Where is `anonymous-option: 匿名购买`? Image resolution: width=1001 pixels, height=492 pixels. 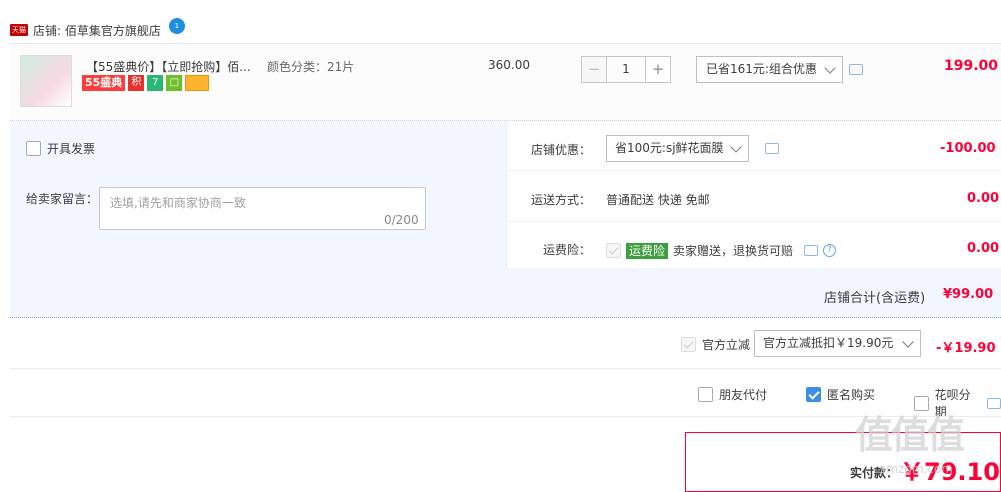 anonymous-option: 匿名购买 is located at coordinates (840, 394).